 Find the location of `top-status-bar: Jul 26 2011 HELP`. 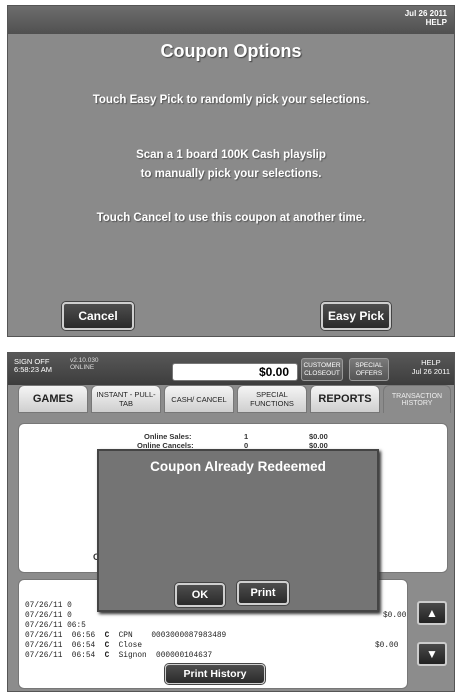

top-status-bar: Jul 26 2011 HELP is located at coordinates (231, 20).